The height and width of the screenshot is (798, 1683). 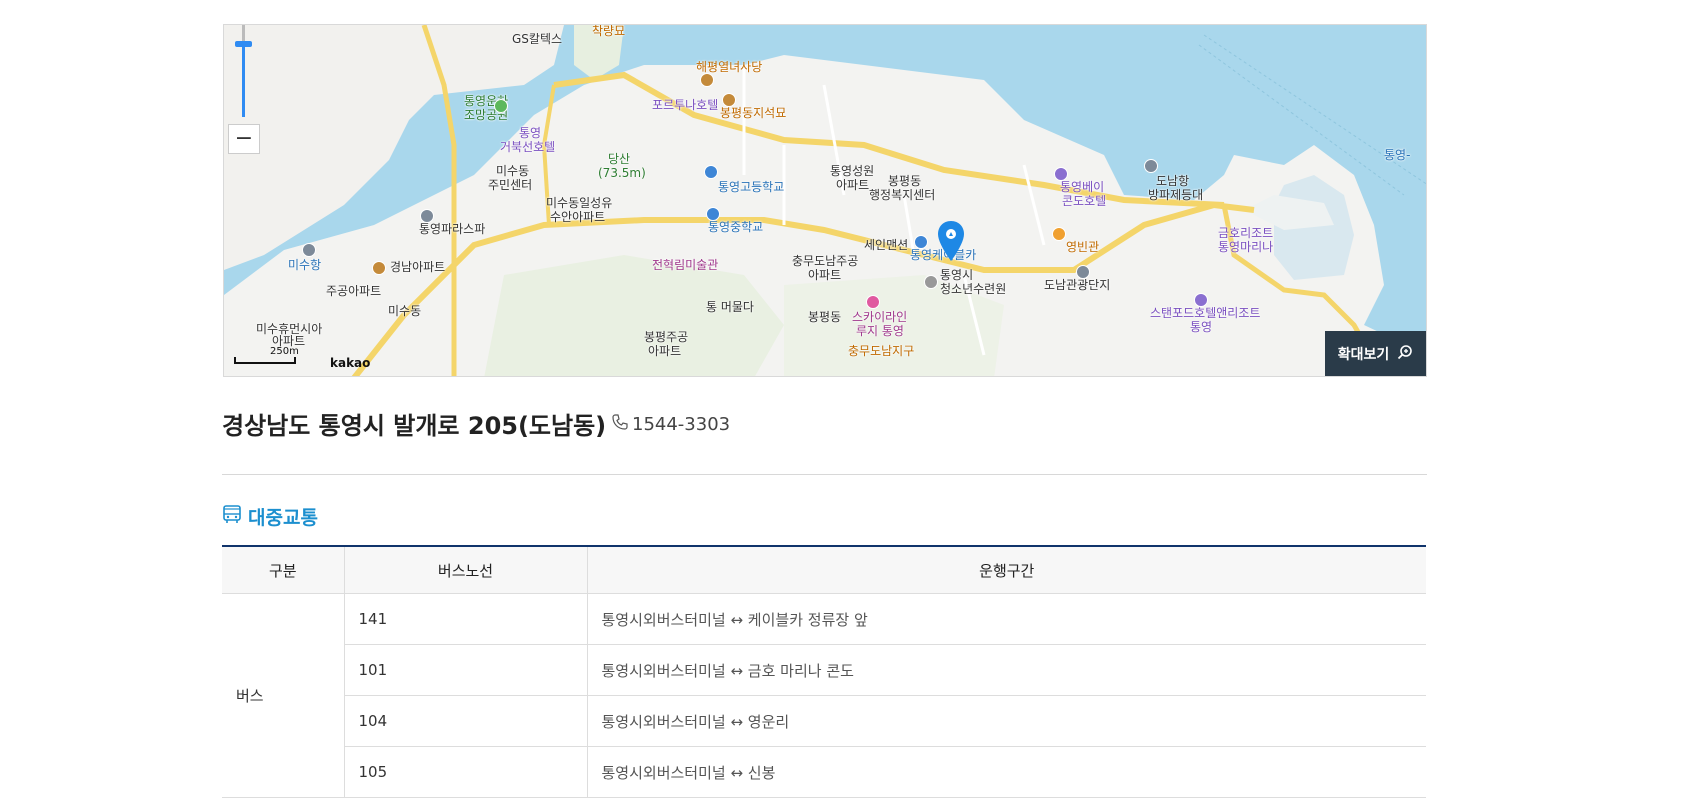 I want to click on map-label: 방파제등대, so click(x=1176, y=195).